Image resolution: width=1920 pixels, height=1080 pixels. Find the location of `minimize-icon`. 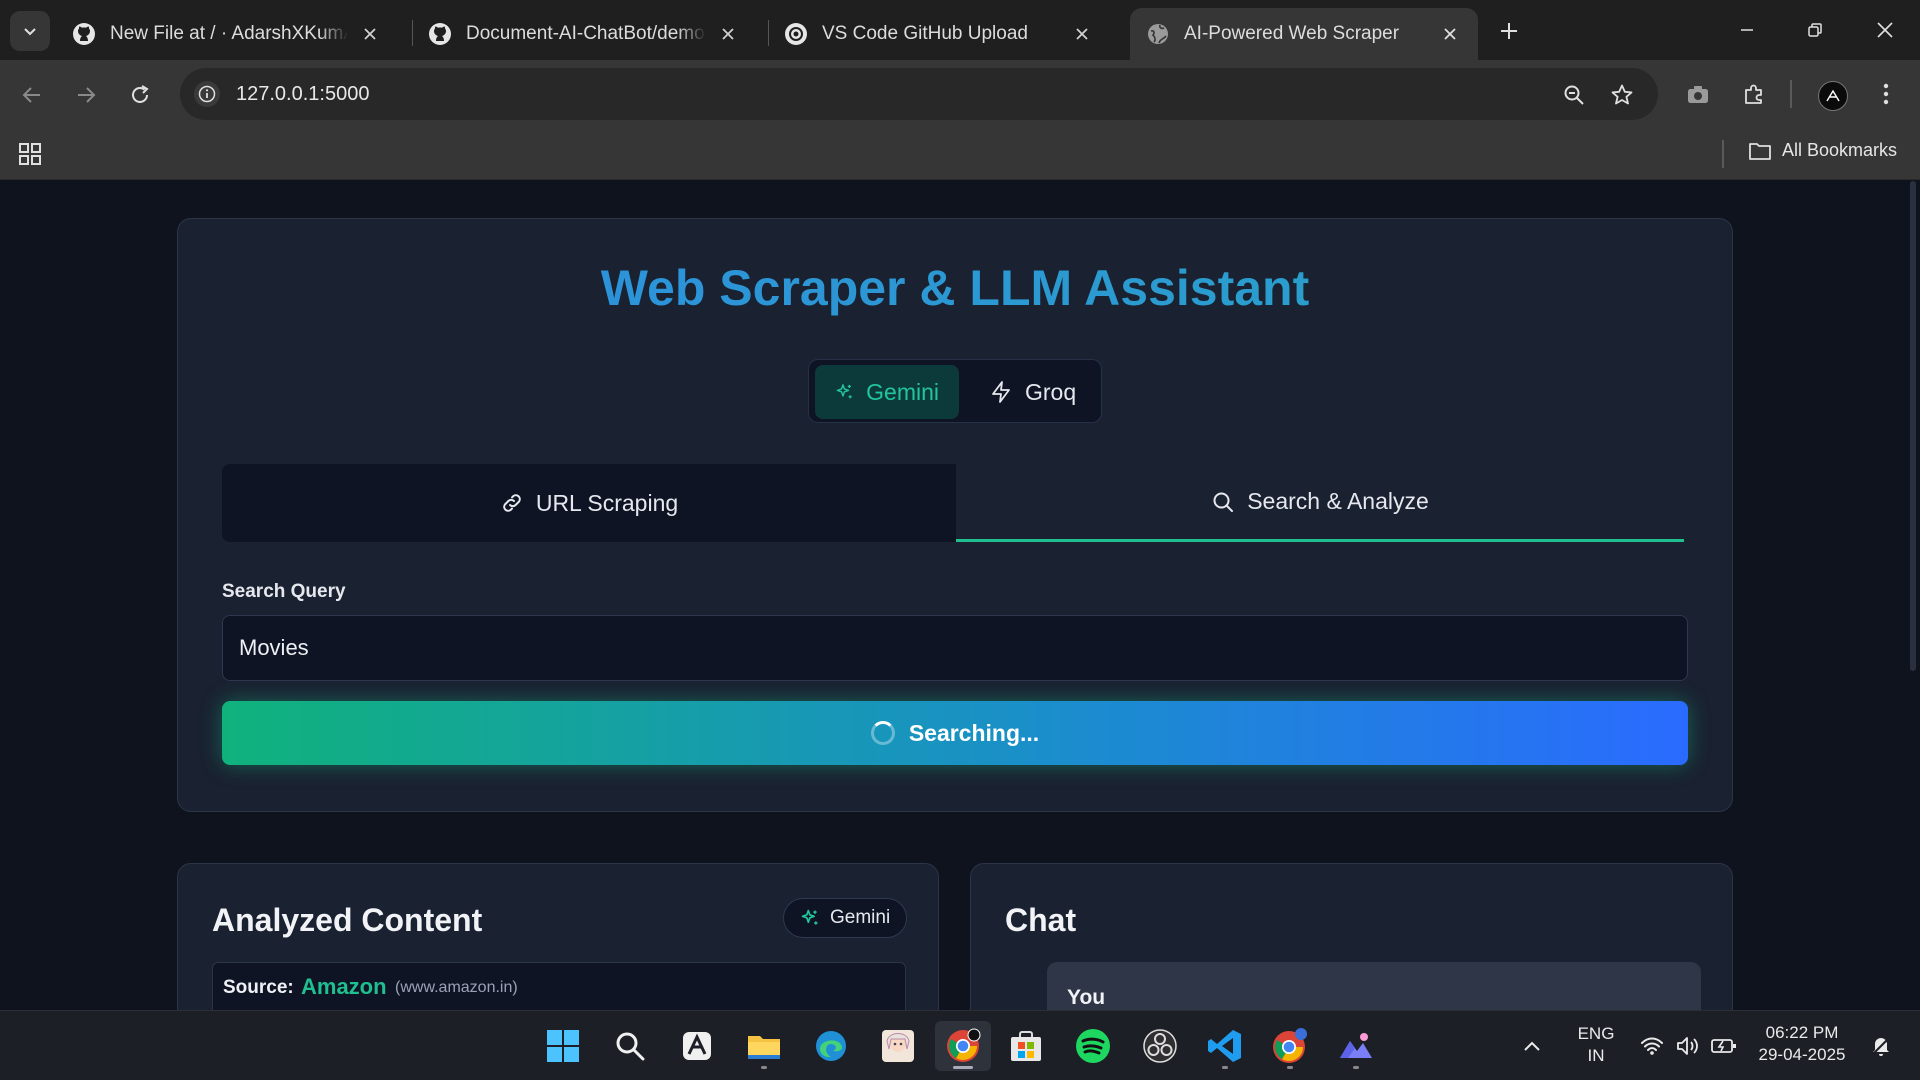

minimize-icon is located at coordinates (1747, 30).